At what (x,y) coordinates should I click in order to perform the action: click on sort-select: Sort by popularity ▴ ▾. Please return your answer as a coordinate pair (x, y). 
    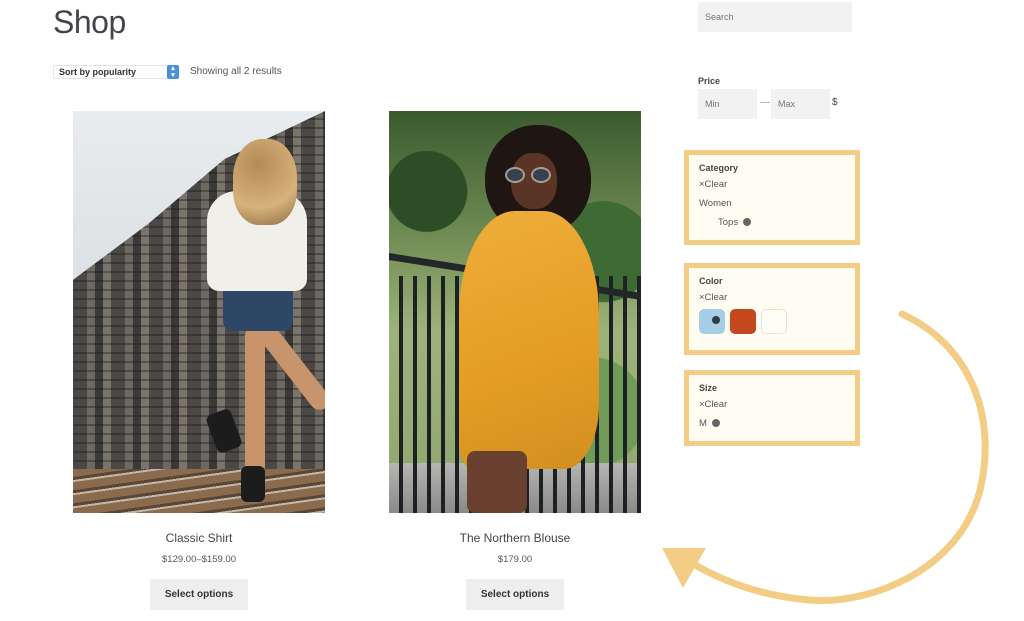
    Looking at the image, I should click on (116, 72).